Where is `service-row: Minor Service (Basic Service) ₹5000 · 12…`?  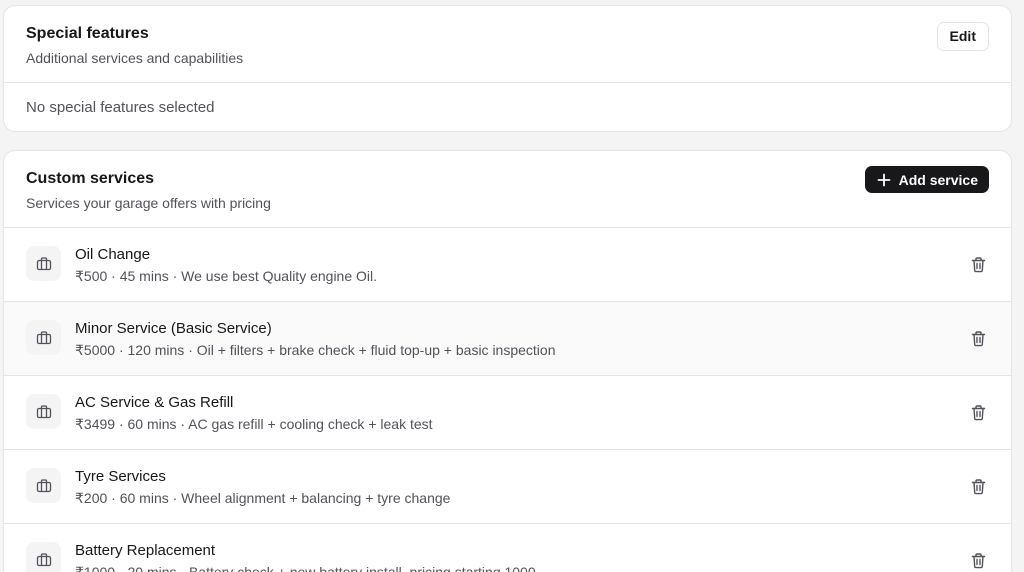 service-row: Minor Service (Basic Service) ₹5000 · 12… is located at coordinates (507, 339).